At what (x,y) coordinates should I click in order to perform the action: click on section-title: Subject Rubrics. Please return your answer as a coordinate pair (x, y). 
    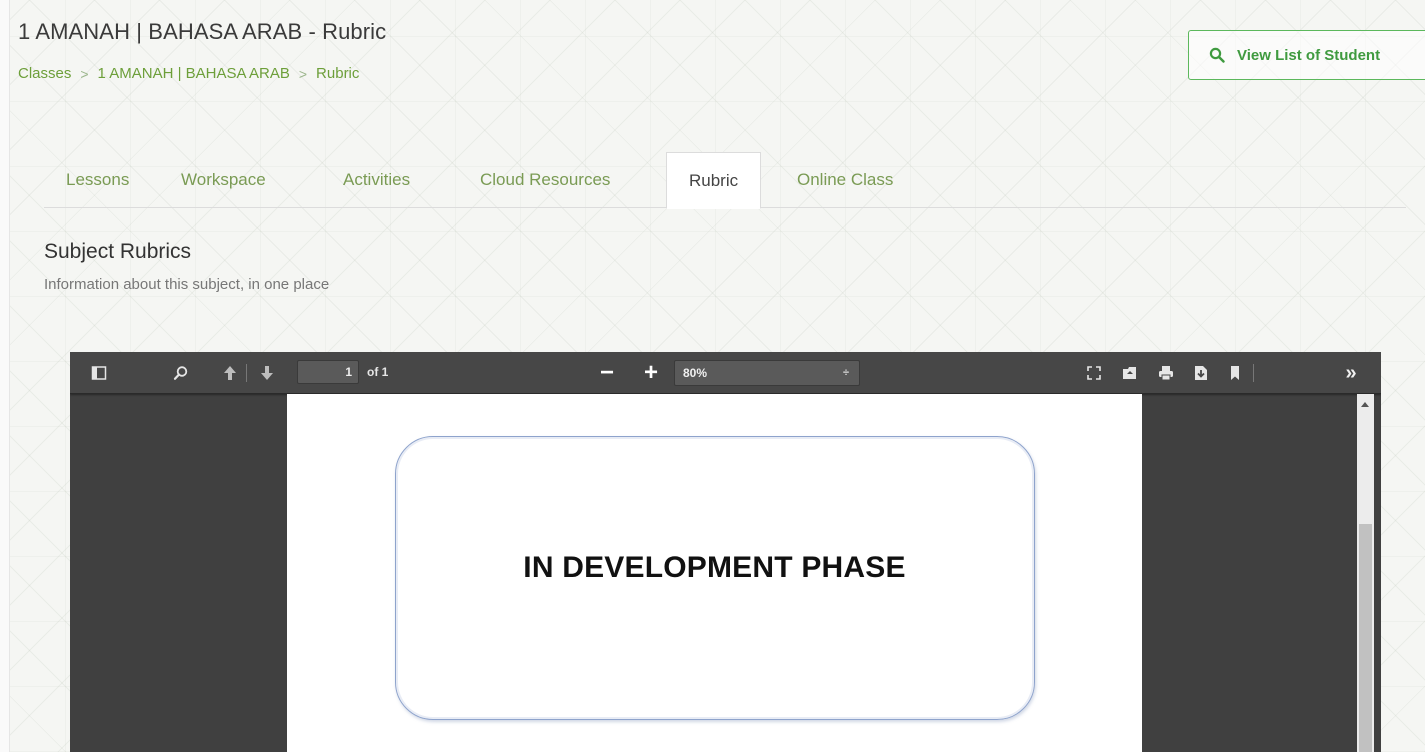
    Looking at the image, I should click on (118, 251).